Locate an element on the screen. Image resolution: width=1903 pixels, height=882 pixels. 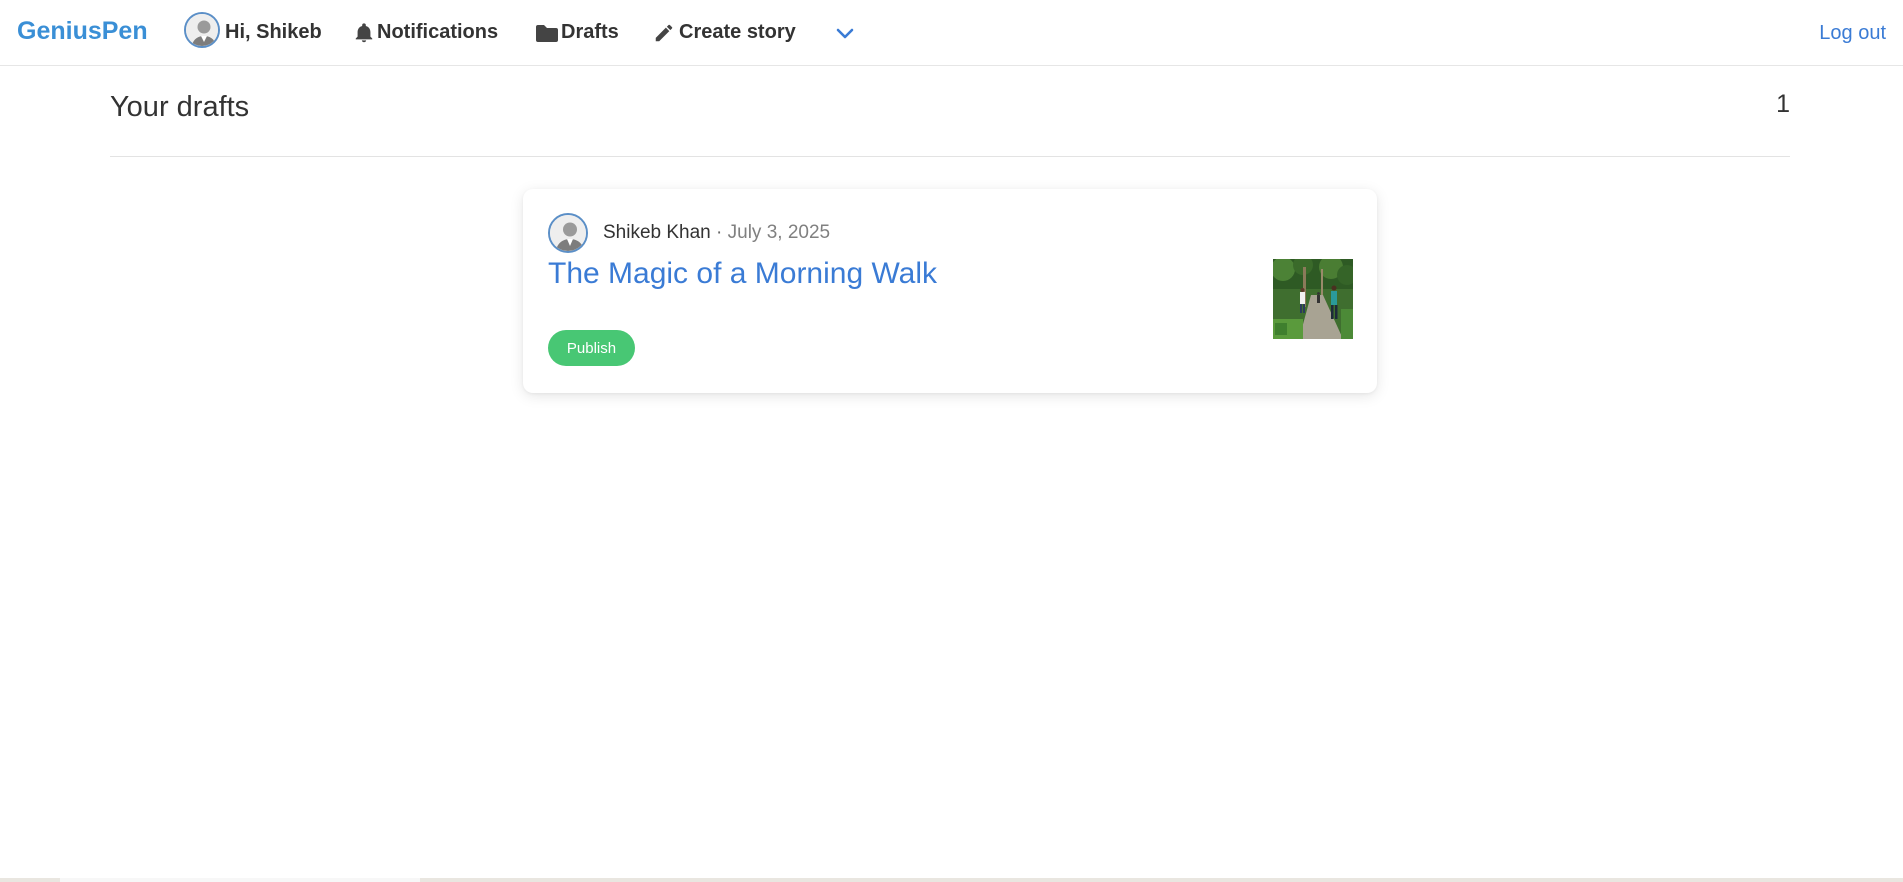
horizontal-scrollbar is located at coordinates (240, 880).